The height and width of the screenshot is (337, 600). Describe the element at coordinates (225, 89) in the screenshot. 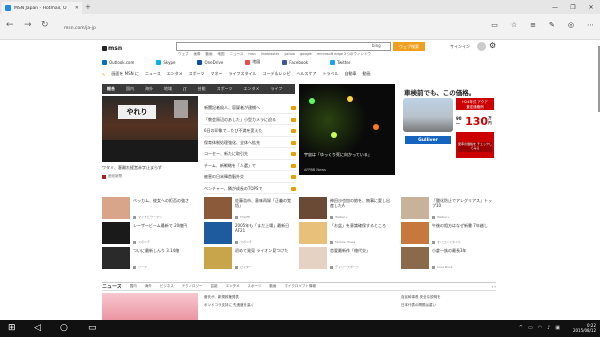

I see `category-tab: スポーツ` at that location.